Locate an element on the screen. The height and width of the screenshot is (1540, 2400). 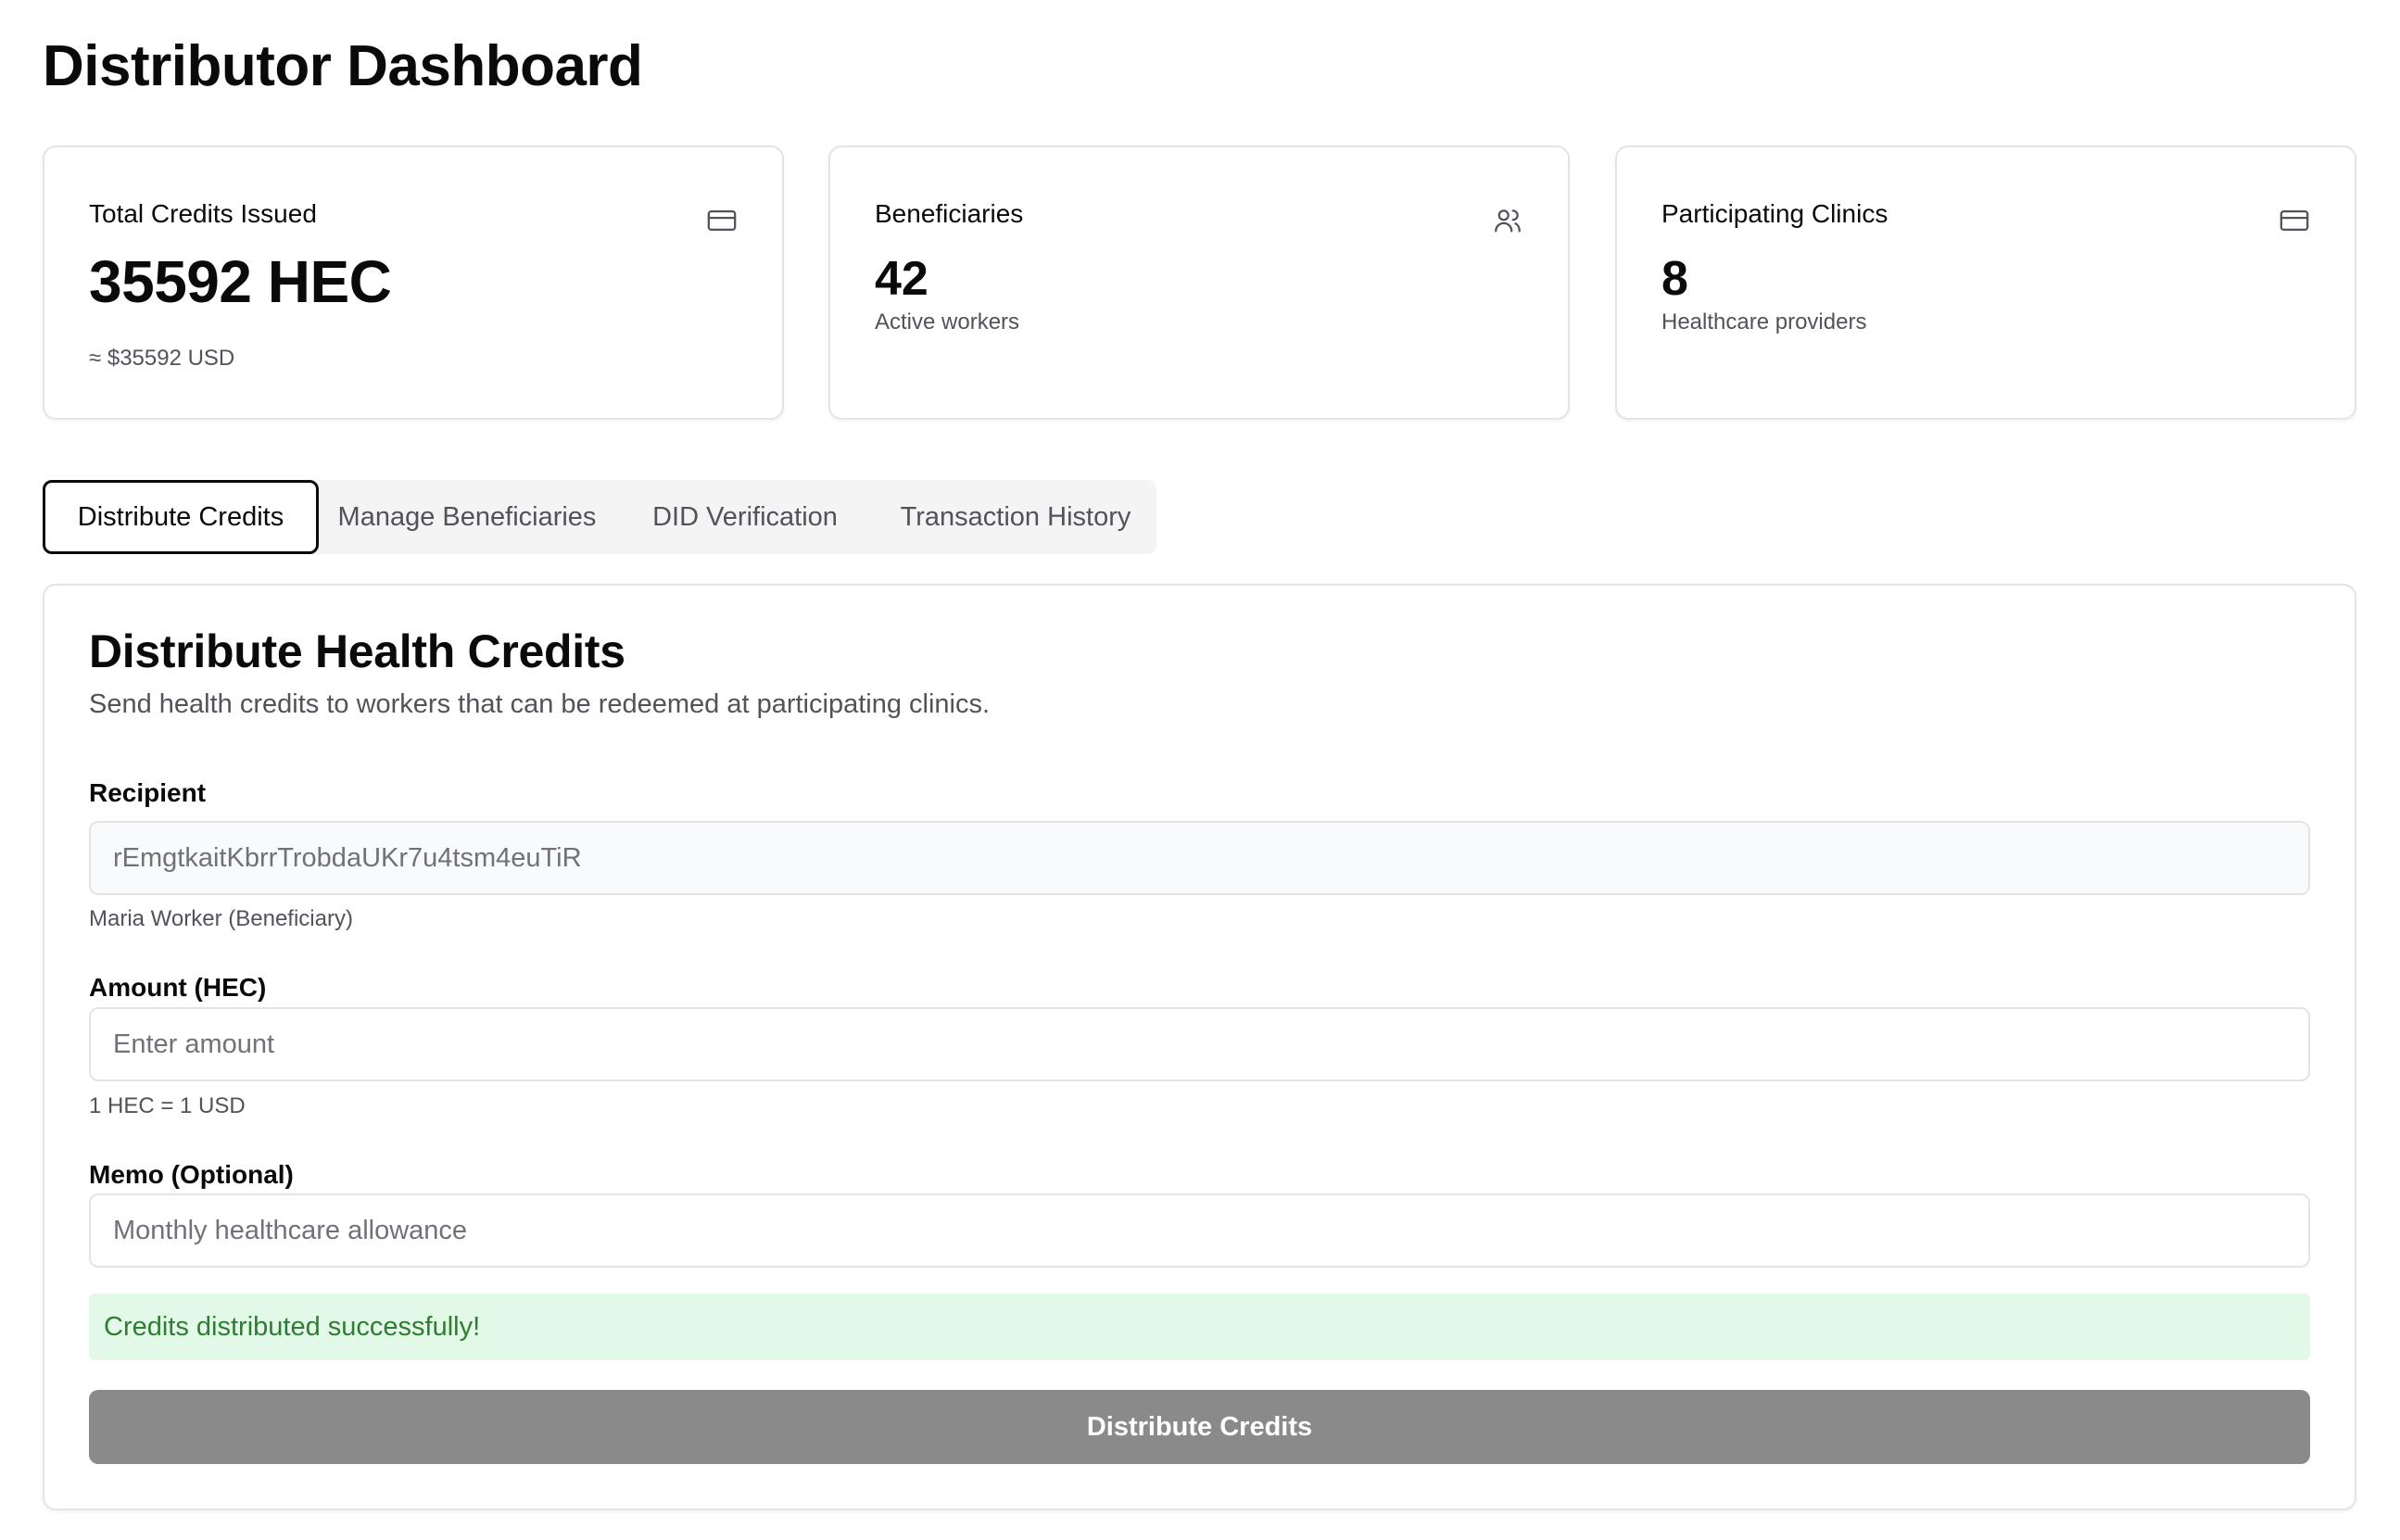
tab-did-verification: DID Verification is located at coordinates (745, 517).